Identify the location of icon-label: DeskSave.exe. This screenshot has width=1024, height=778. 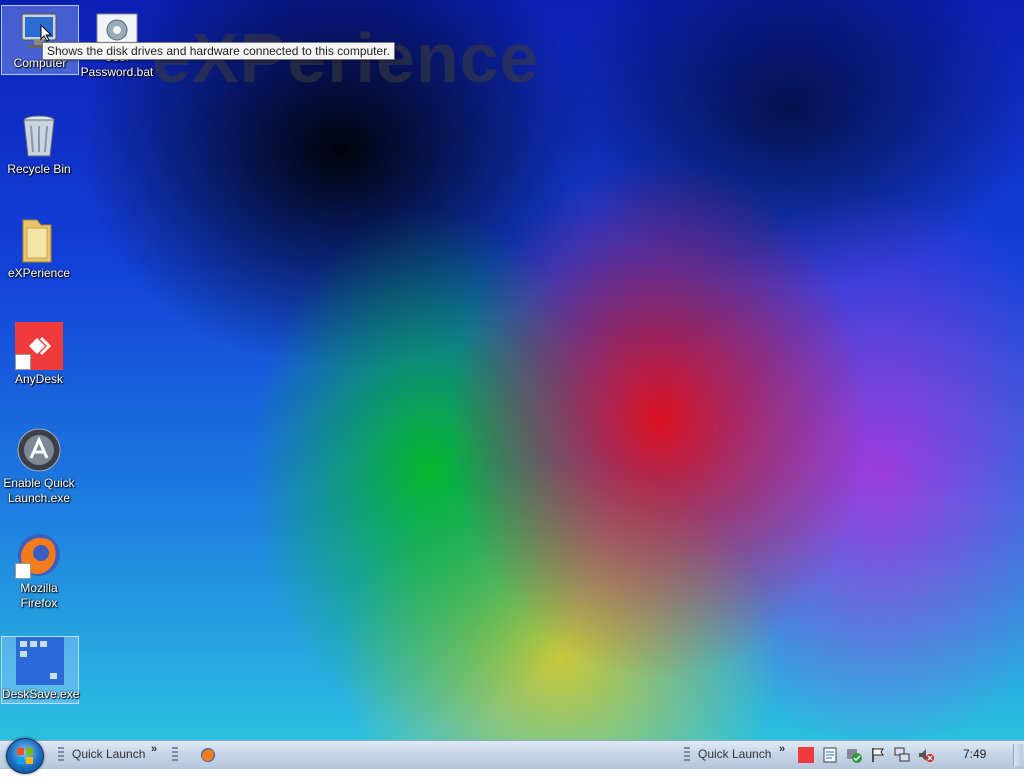
(41, 694).